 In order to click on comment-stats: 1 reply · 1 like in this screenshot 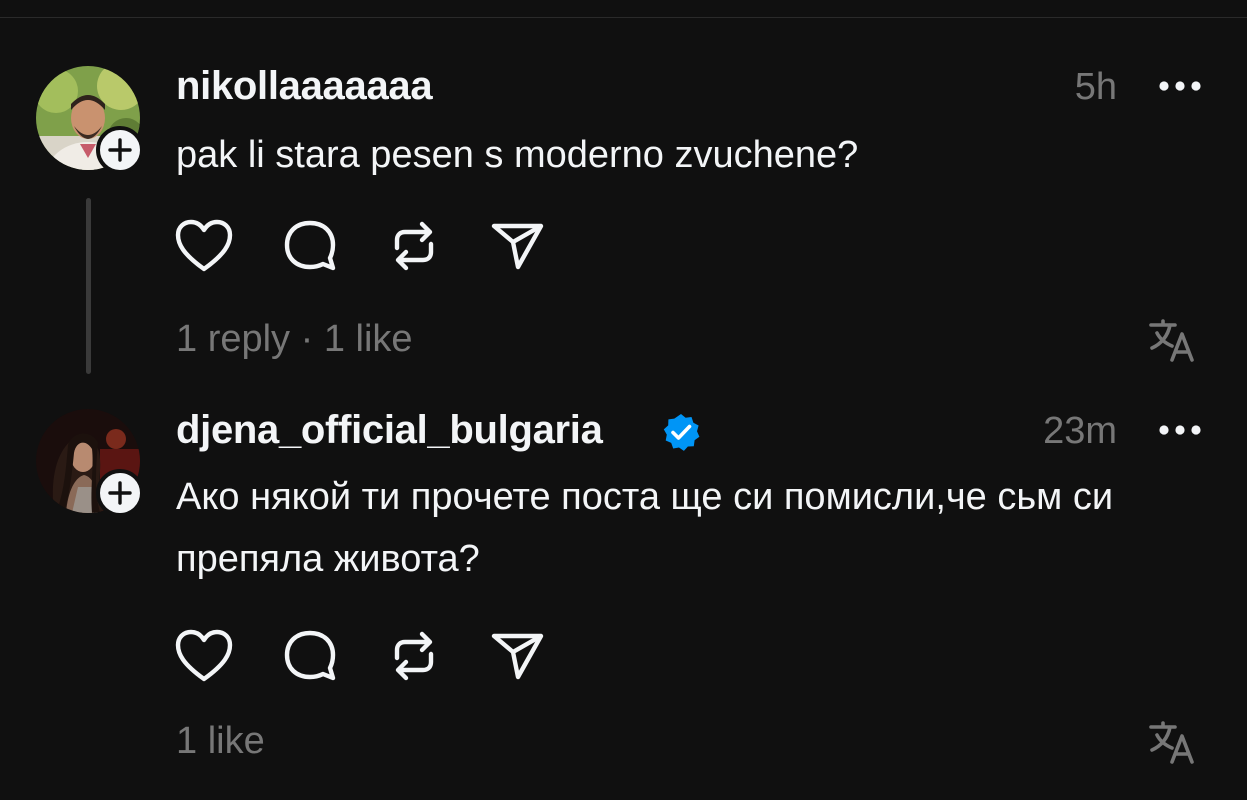, I will do `click(294, 339)`.